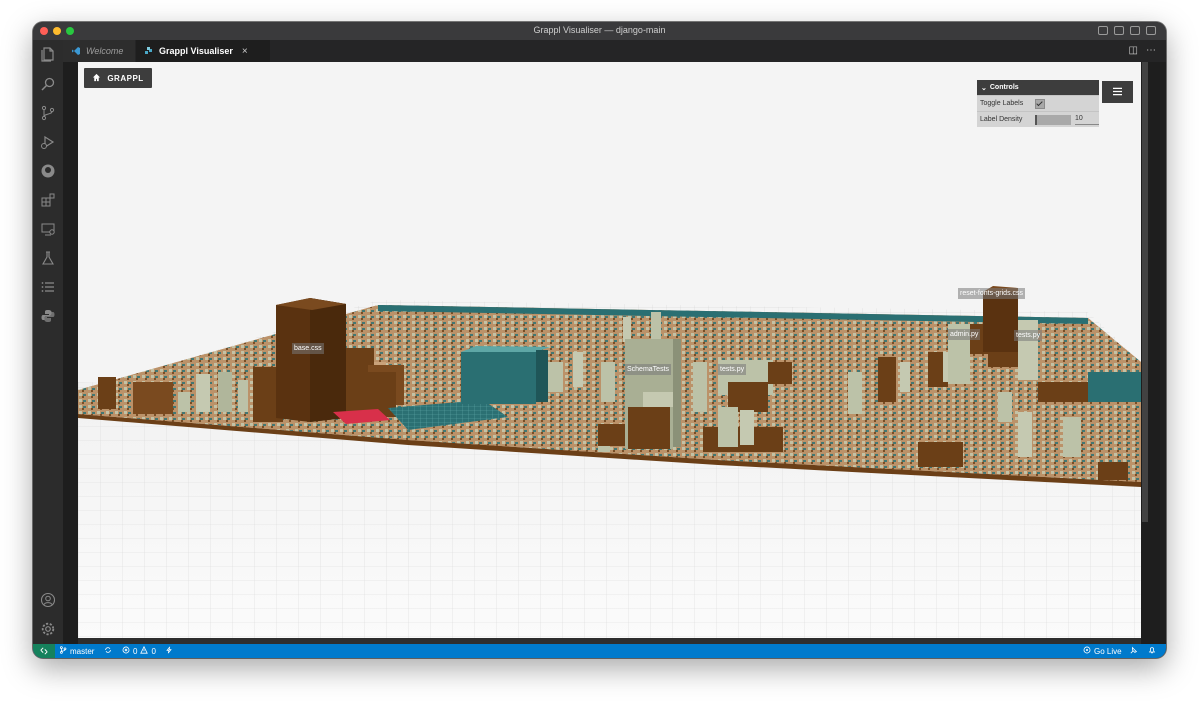 The height and width of the screenshot is (703, 1200). I want to click on toggle-labels-checkbox, so click(1040, 103).